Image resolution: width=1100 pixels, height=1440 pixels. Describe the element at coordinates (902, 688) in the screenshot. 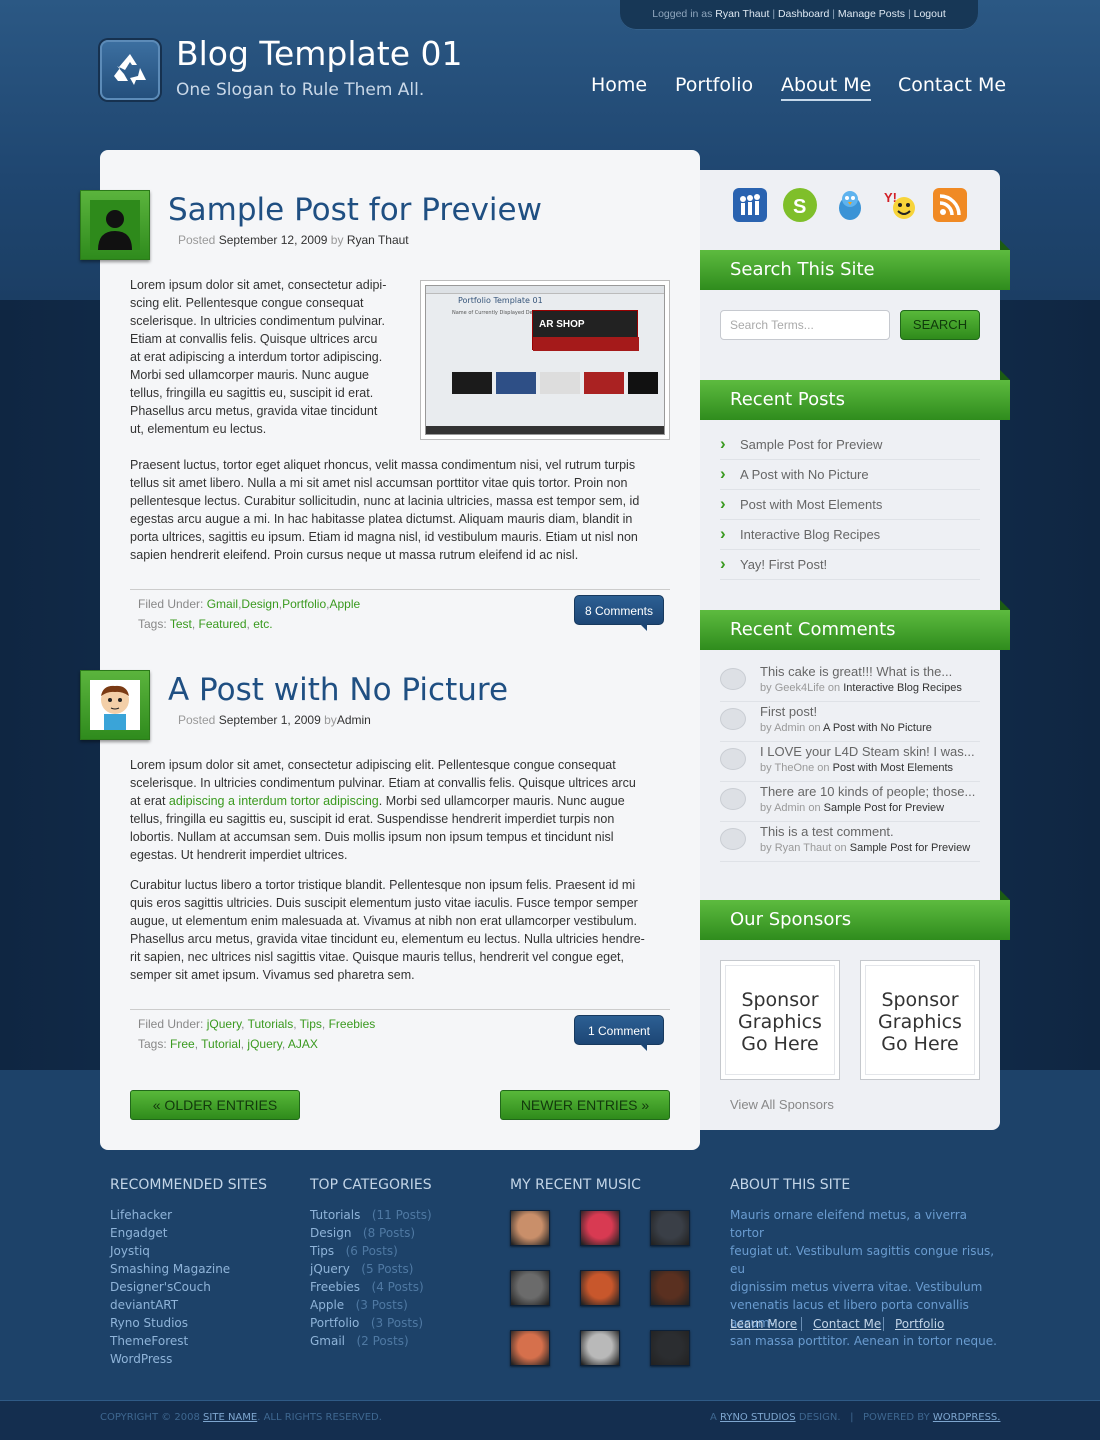

I see `comment-post-link: Interactive Blog Recipes` at that location.